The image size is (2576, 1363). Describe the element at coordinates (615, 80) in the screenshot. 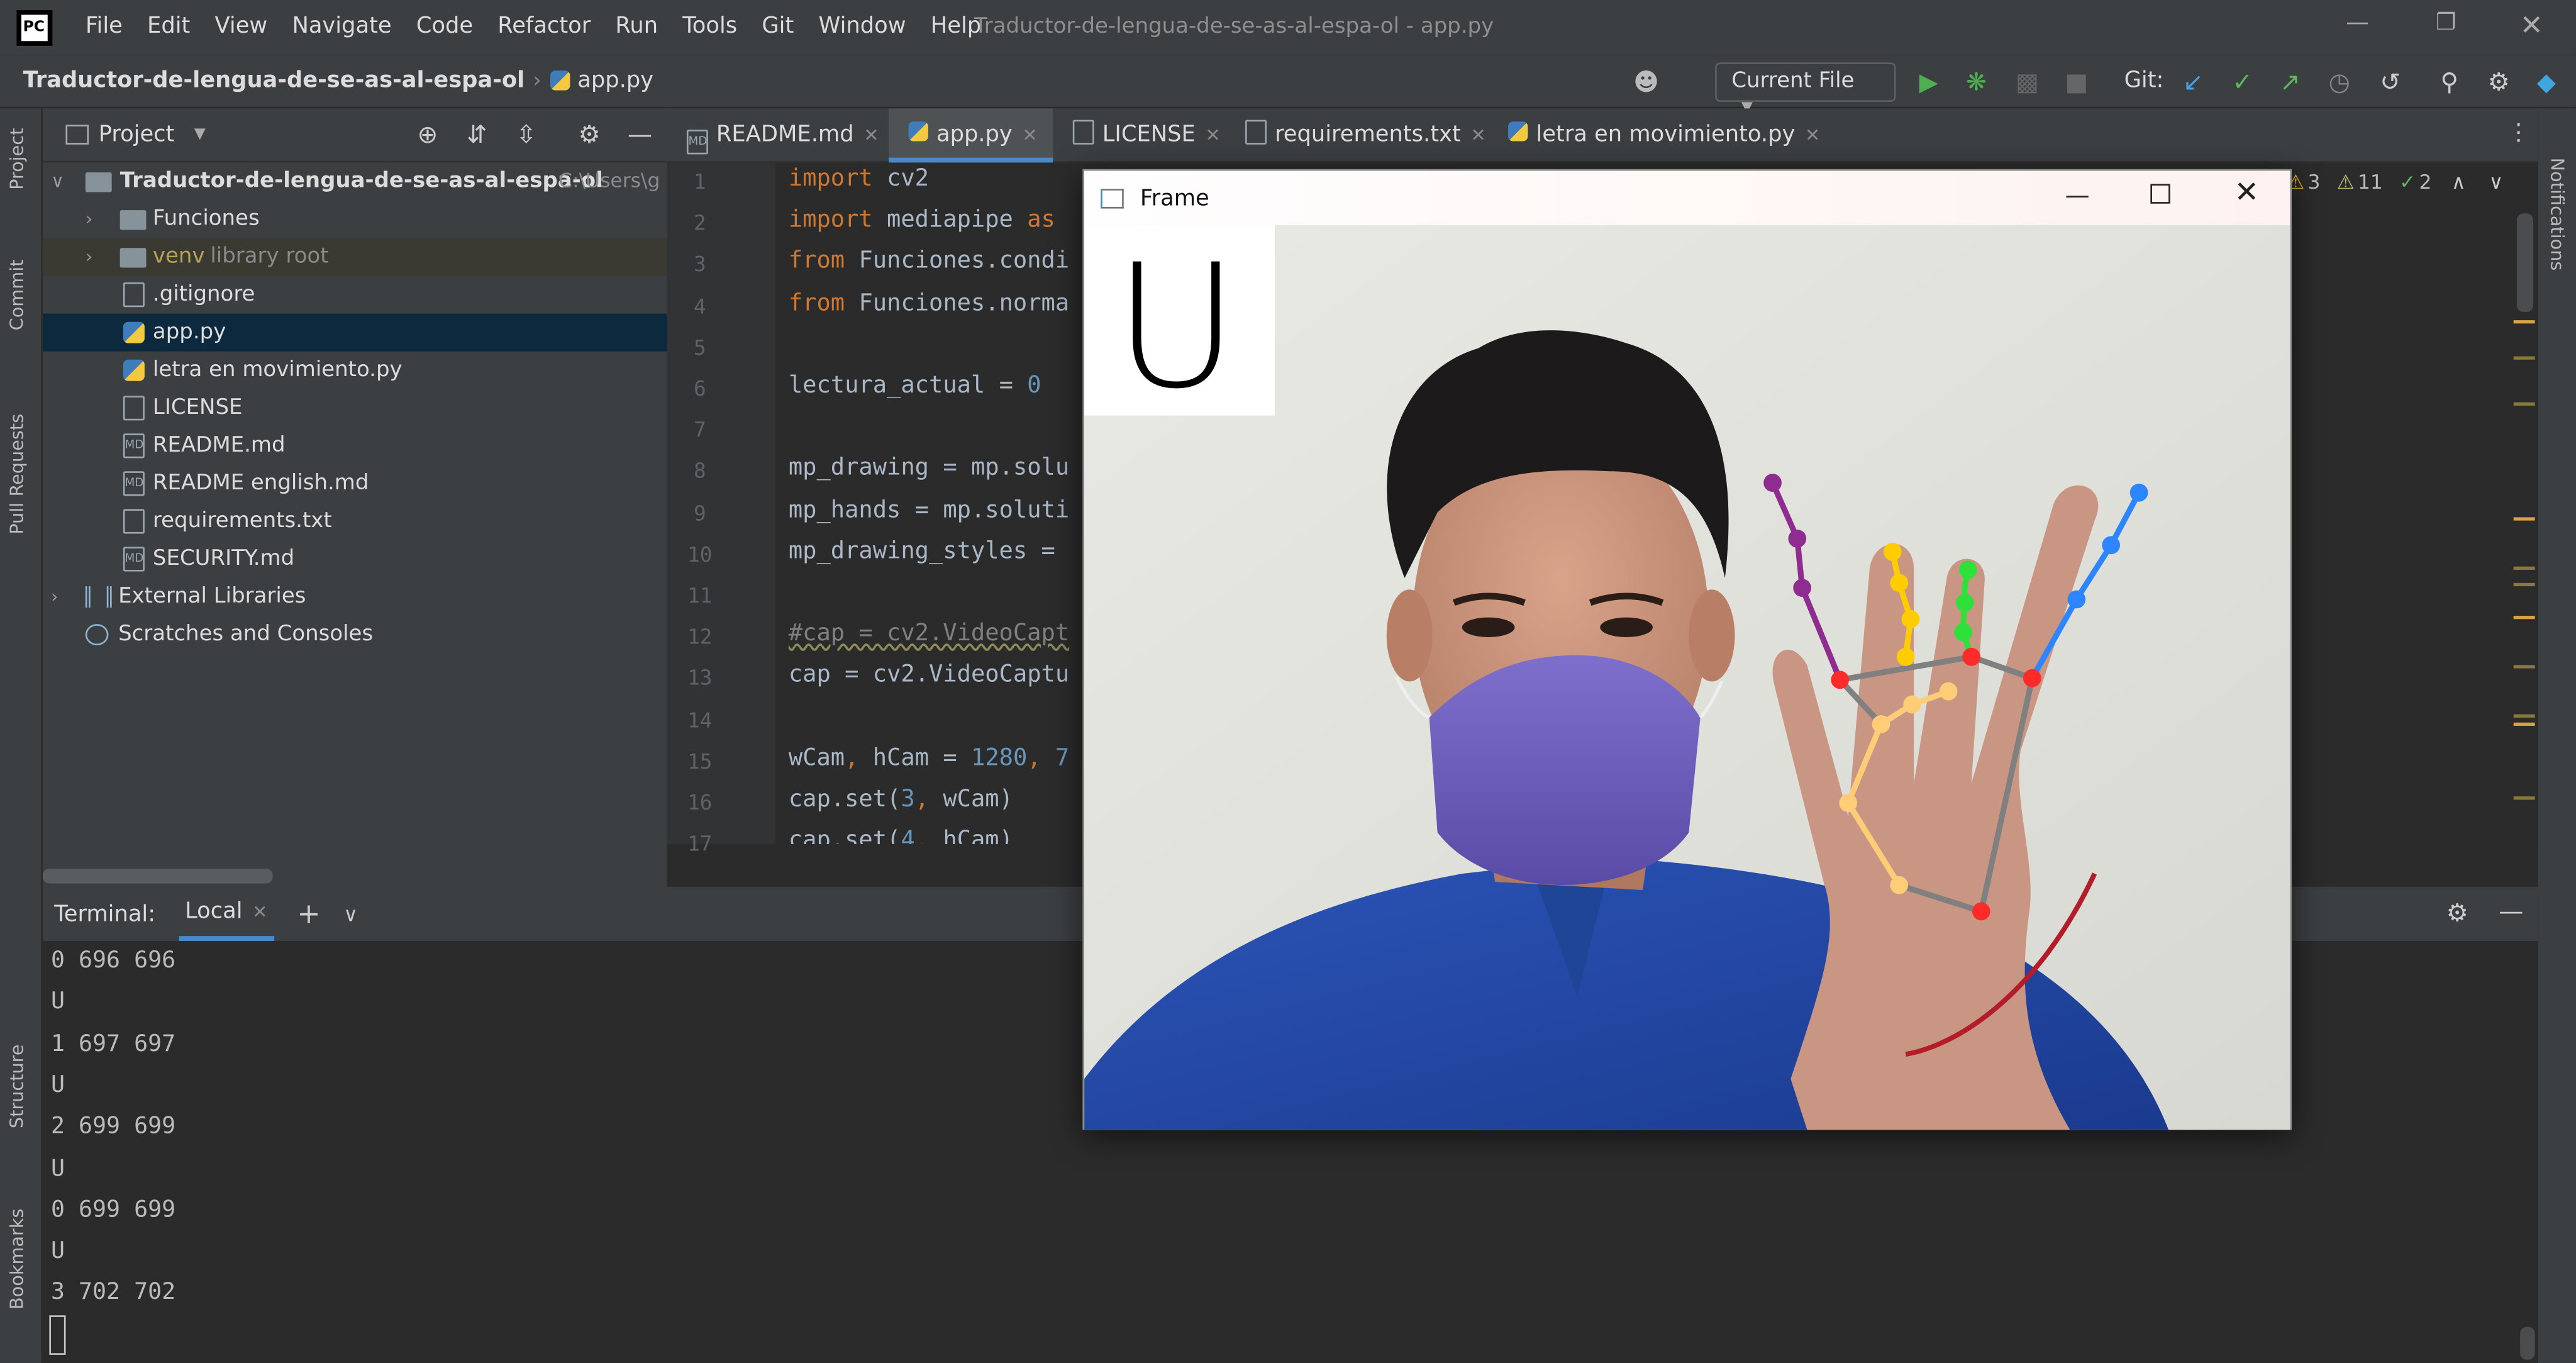

I see `breadcrumb-file: app.py` at that location.